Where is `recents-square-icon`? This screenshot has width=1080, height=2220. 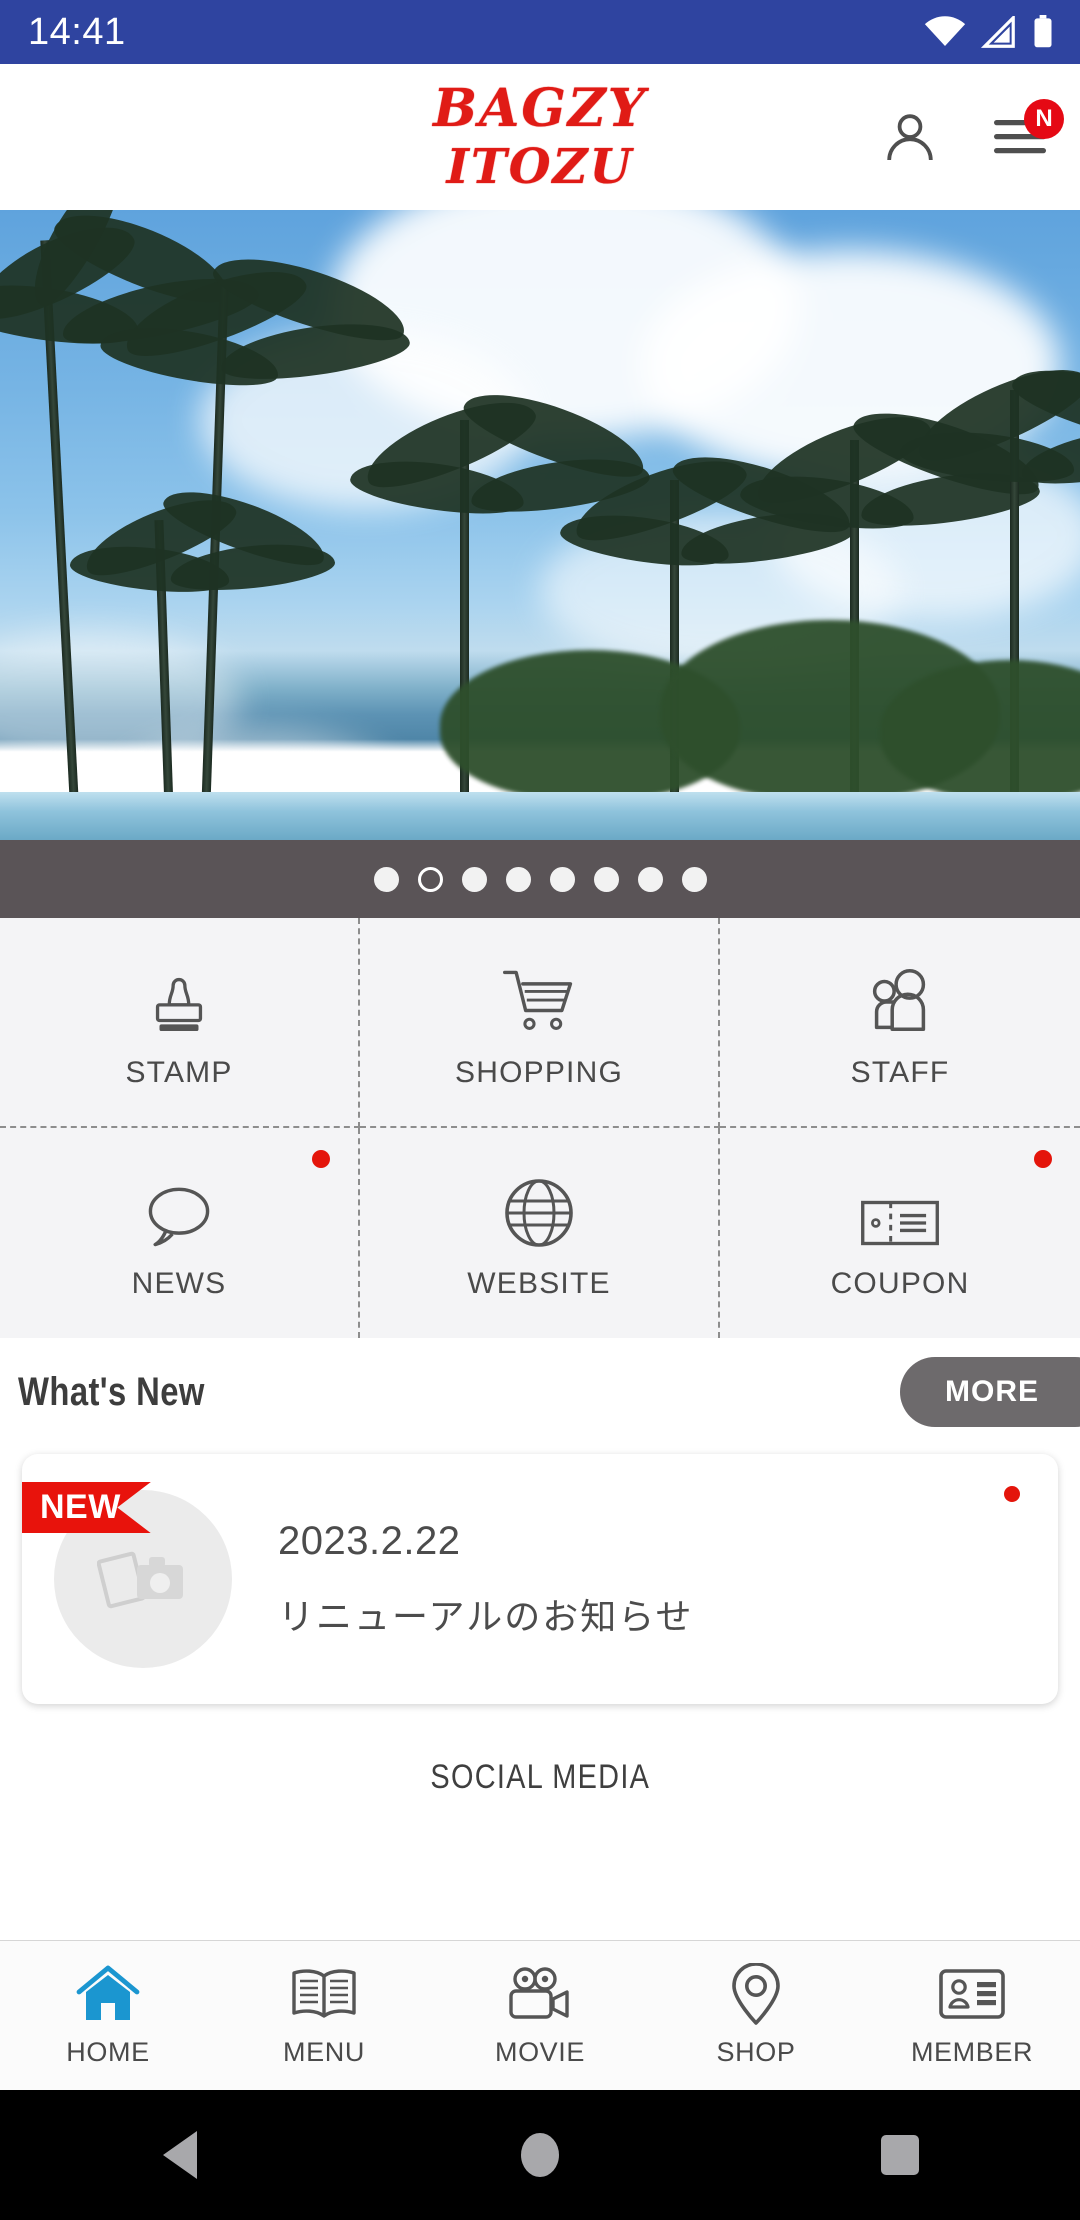 recents-square-icon is located at coordinates (900, 2155).